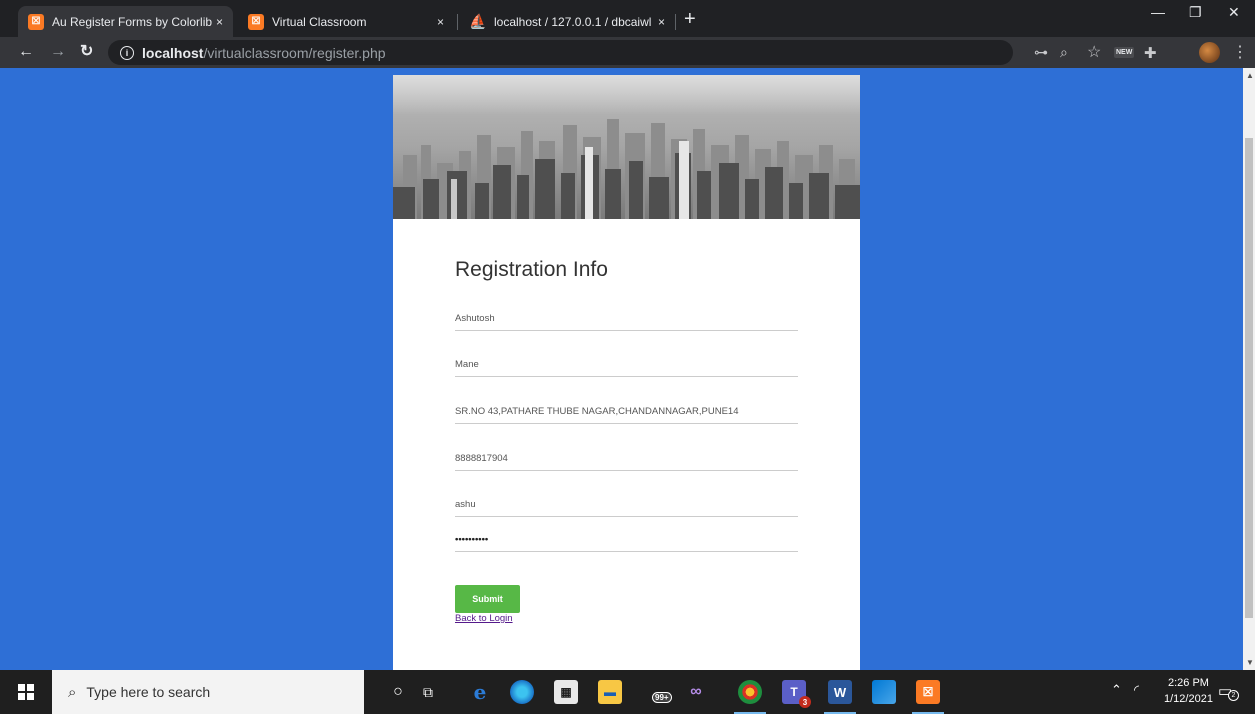 Image resolution: width=1255 pixels, height=714 pixels. What do you see at coordinates (132, 21) in the screenshot?
I see `tab-title: Au Register Forms by Colorlib` at bounding box center [132, 21].